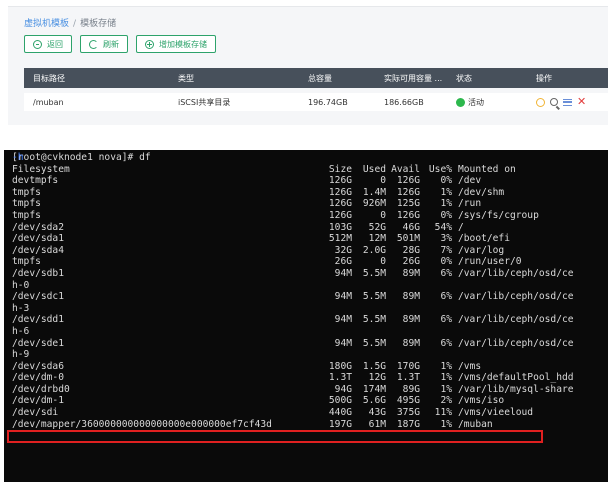 The image size is (608, 482). Describe the element at coordinates (581, 101) in the screenshot. I see `delete-icon: ✕` at that location.